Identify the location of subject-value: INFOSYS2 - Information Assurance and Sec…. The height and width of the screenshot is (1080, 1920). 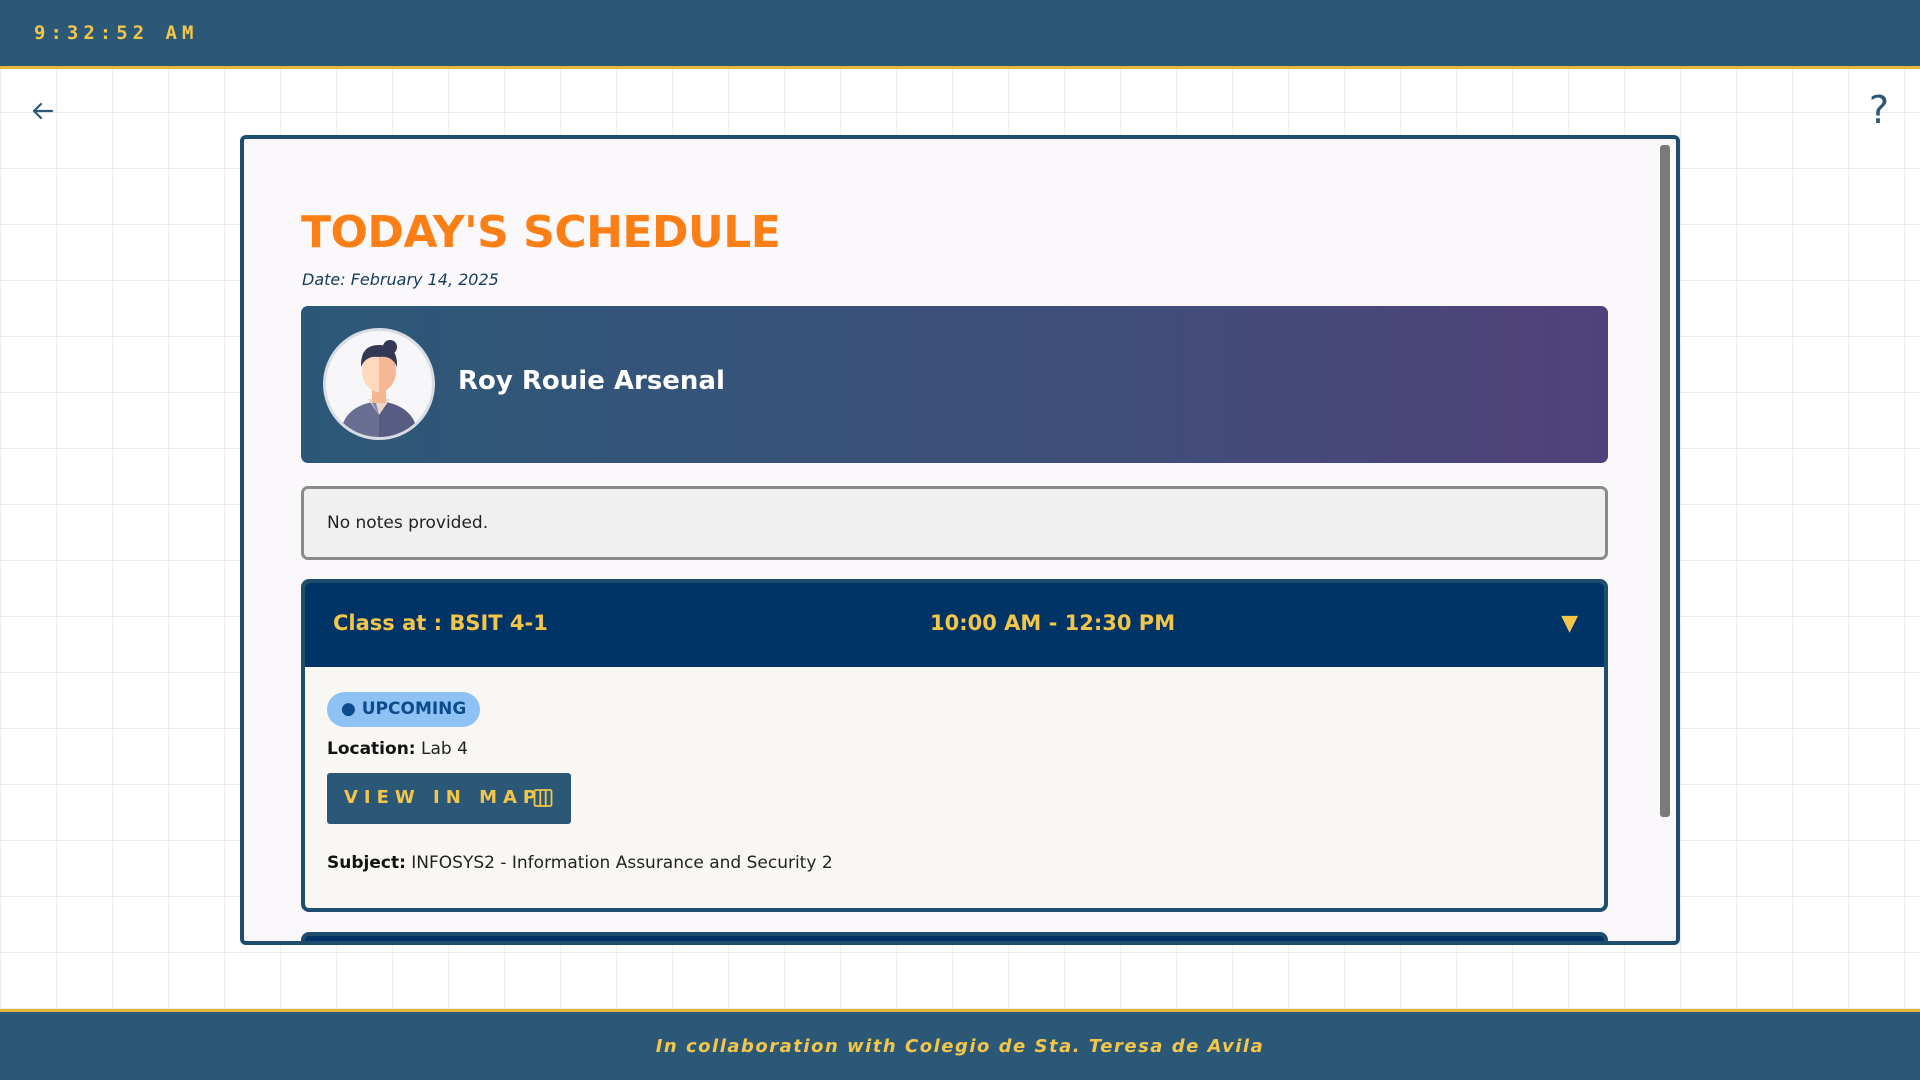
(622, 863).